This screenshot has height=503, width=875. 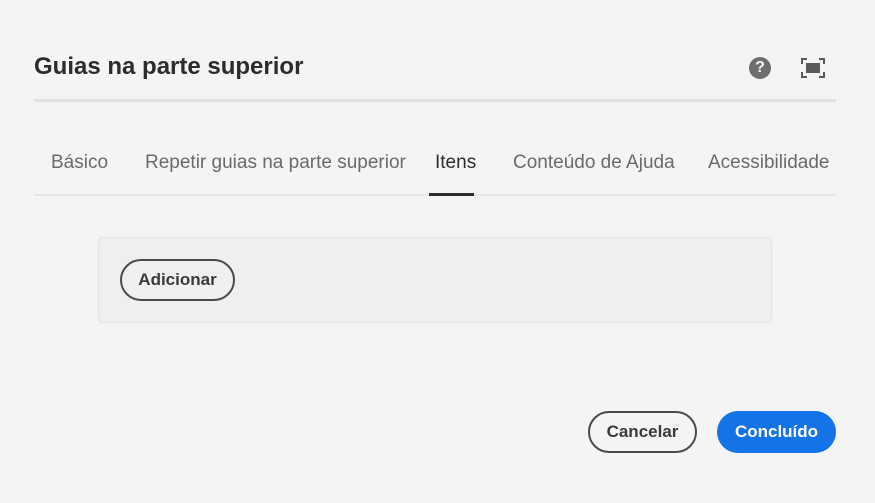 What do you see at coordinates (813, 68) in the screenshot?
I see `fullscreen-icon` at bounding box center [813, 68].